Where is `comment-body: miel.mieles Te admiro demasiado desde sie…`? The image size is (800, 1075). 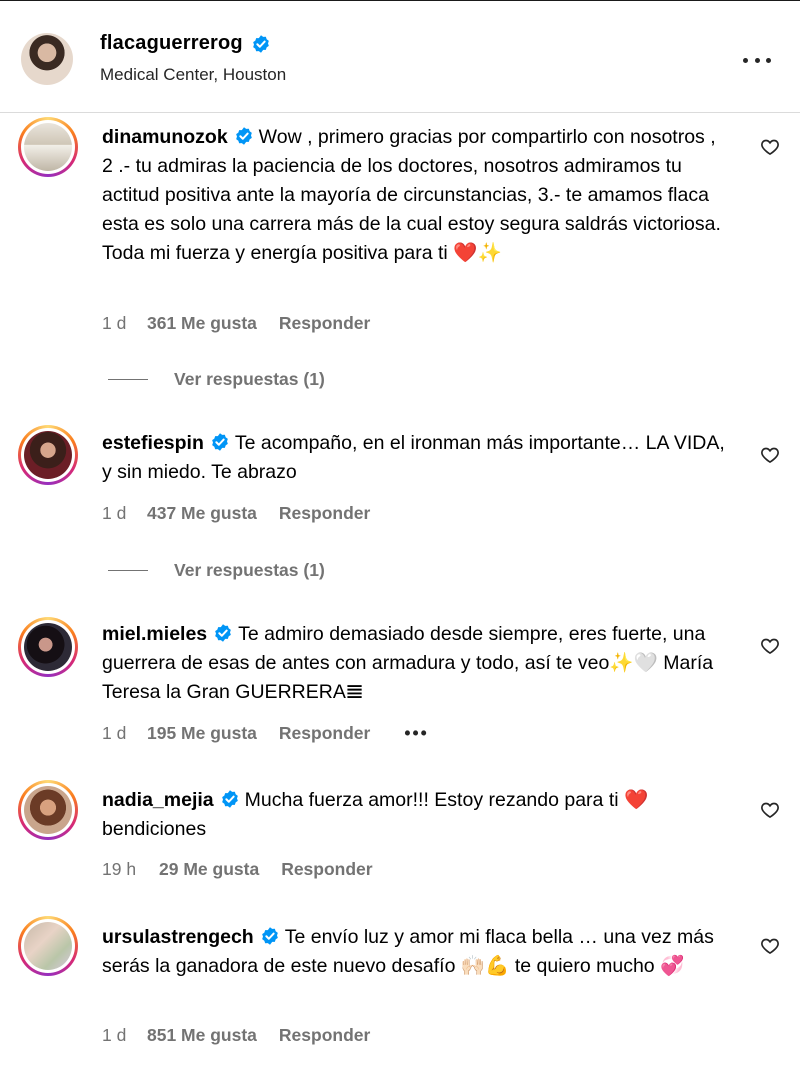
comment-body: miel.mieles Te admiro demasiado desde sie… is located at coordinates (416, 663).